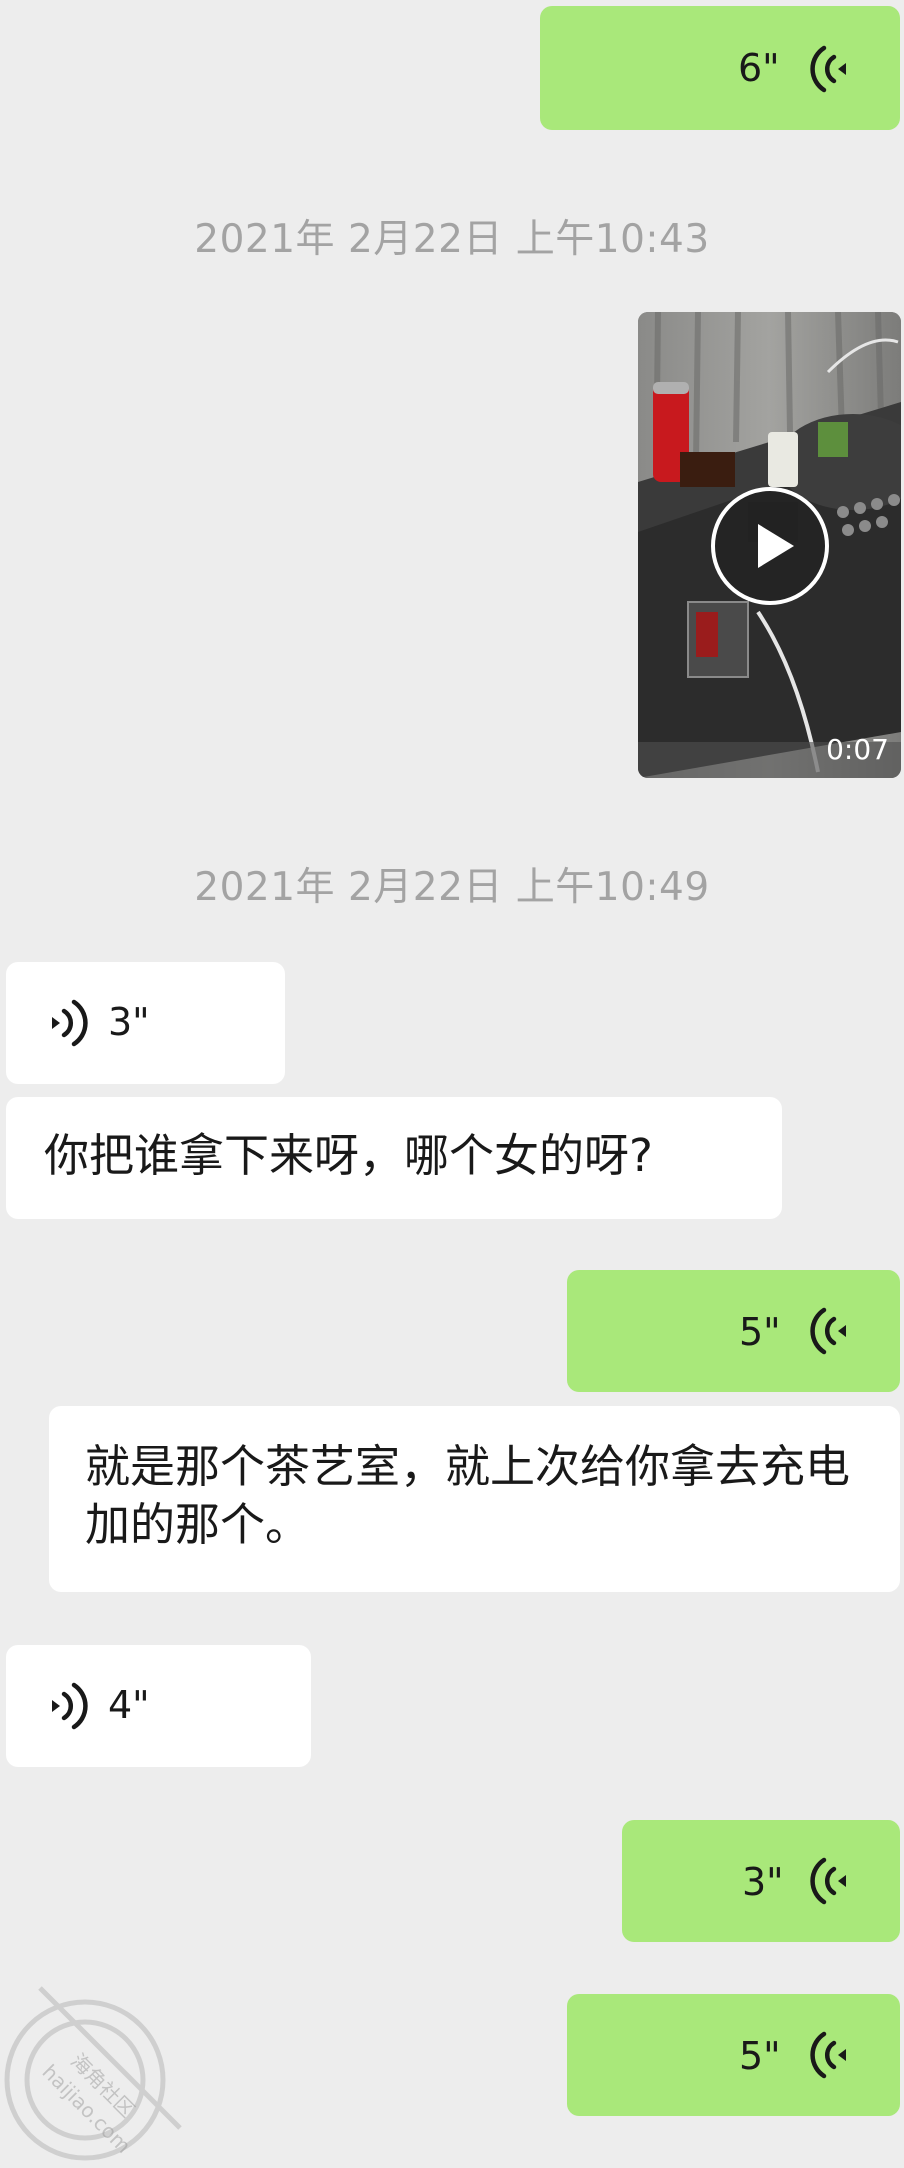  I want to click on message-text: 你把谁拿下来呀，哪个女的呀?, so click(348, 1155).